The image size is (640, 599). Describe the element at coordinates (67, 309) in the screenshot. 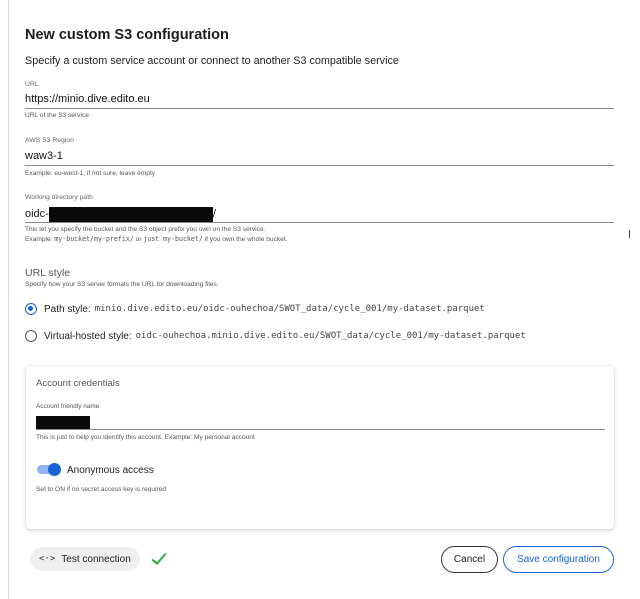

I see `radio-label: Path style:` at that location.